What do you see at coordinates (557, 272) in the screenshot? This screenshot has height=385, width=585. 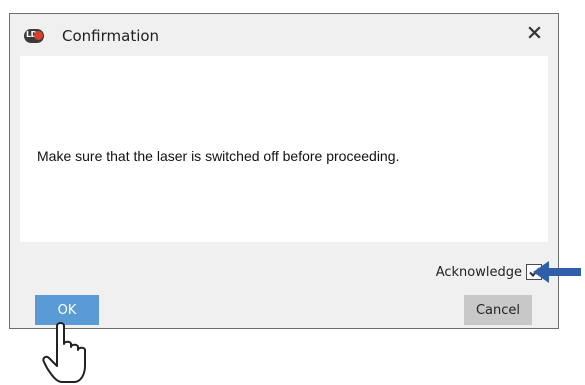 I see `left-arrow-icon` at bounding box center [557, 272].